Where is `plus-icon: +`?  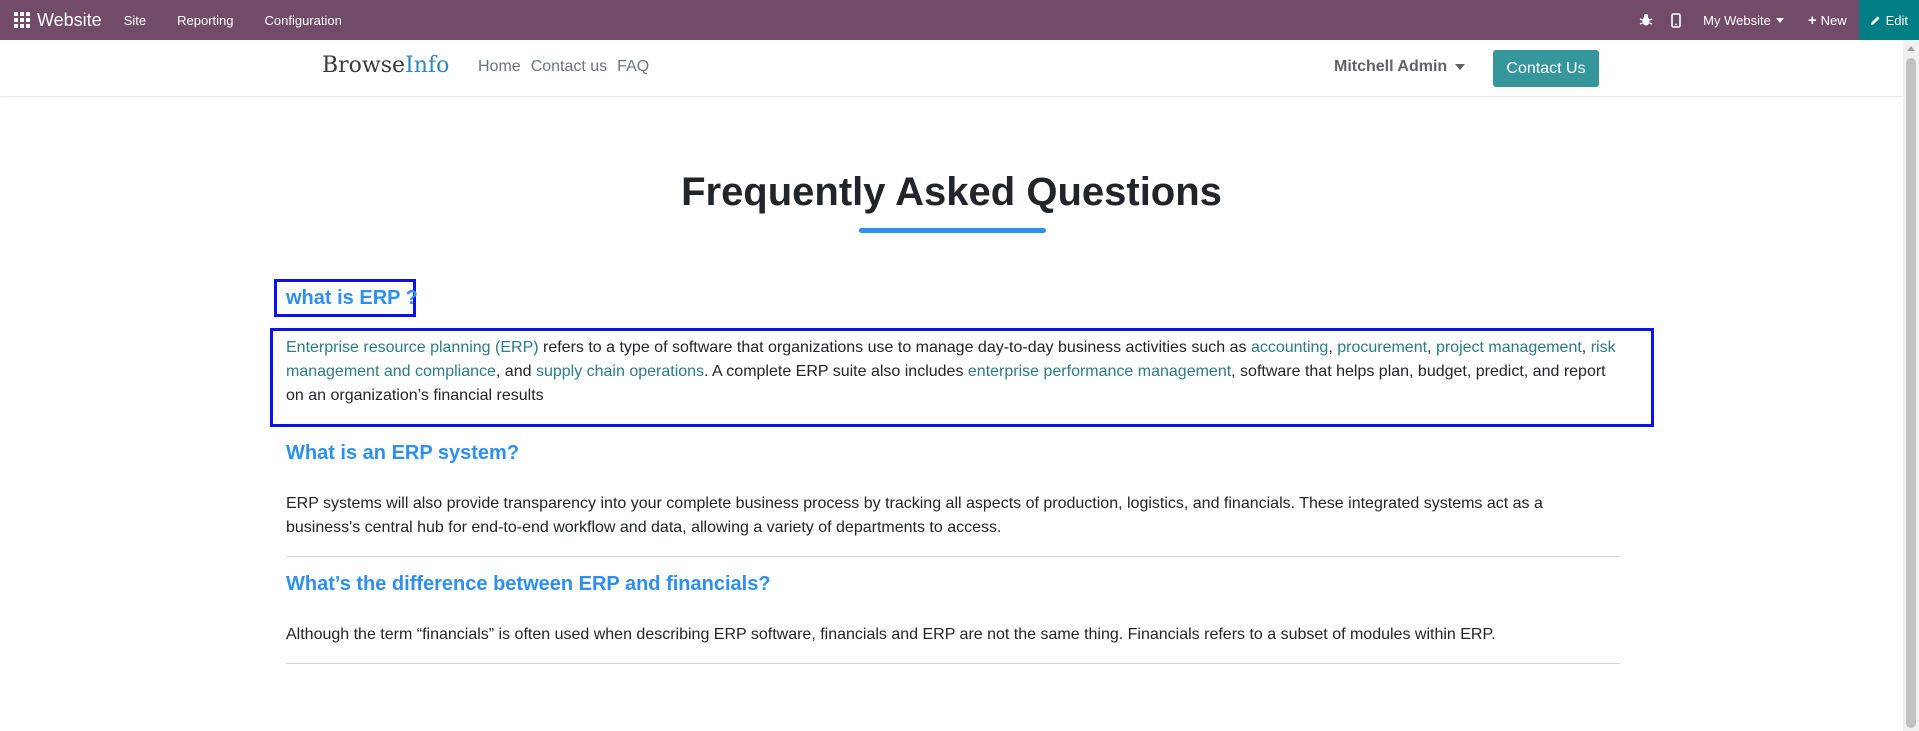
plus-icon: + is located at coordinates (1812, 20).